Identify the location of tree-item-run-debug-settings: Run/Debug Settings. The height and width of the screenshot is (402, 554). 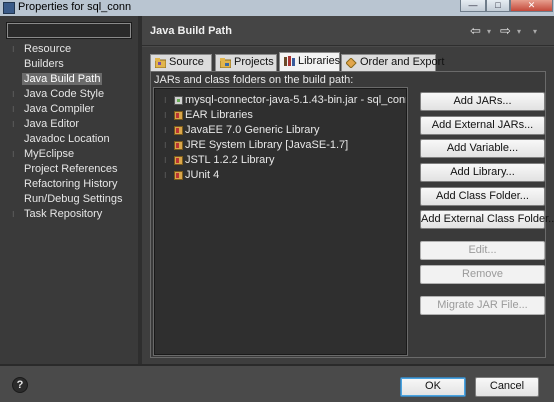
(69, 199).